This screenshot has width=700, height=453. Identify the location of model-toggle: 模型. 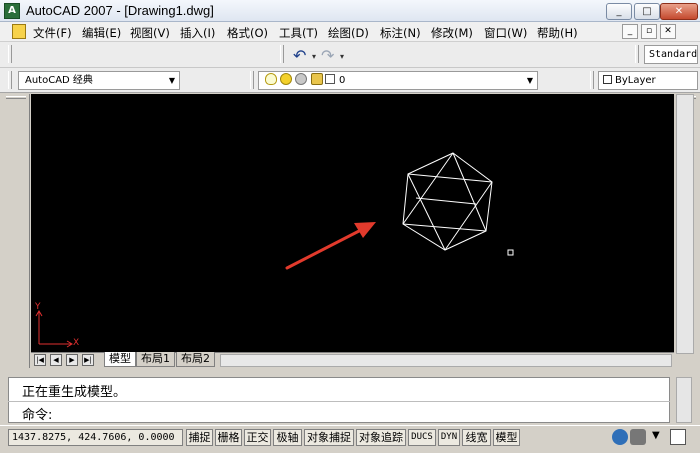
(506, 437).